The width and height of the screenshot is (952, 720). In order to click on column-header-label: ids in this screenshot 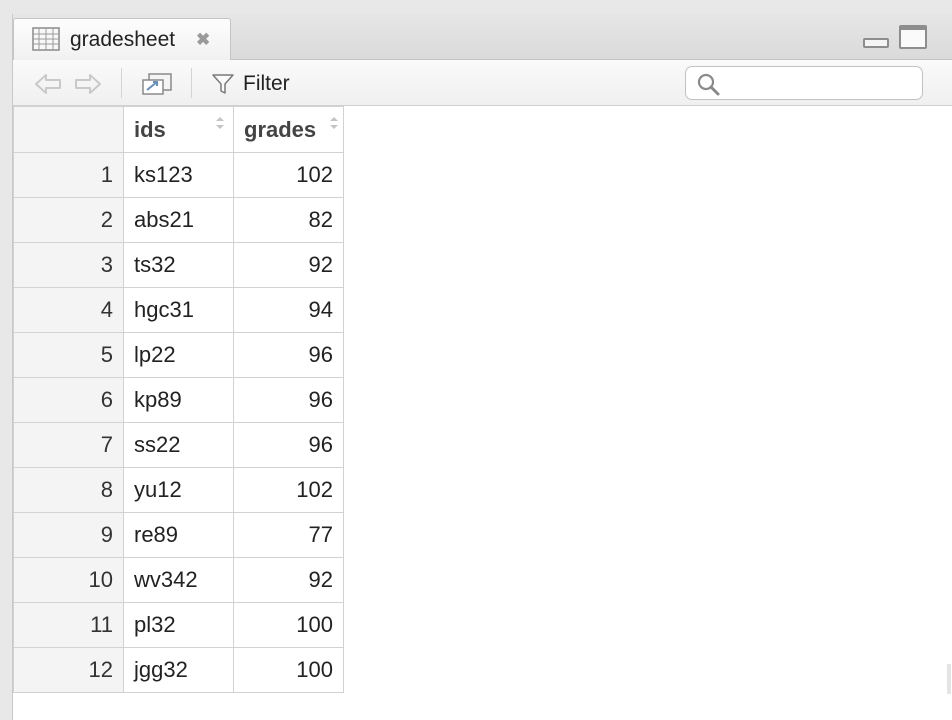, I will do `click(150, 129)`.